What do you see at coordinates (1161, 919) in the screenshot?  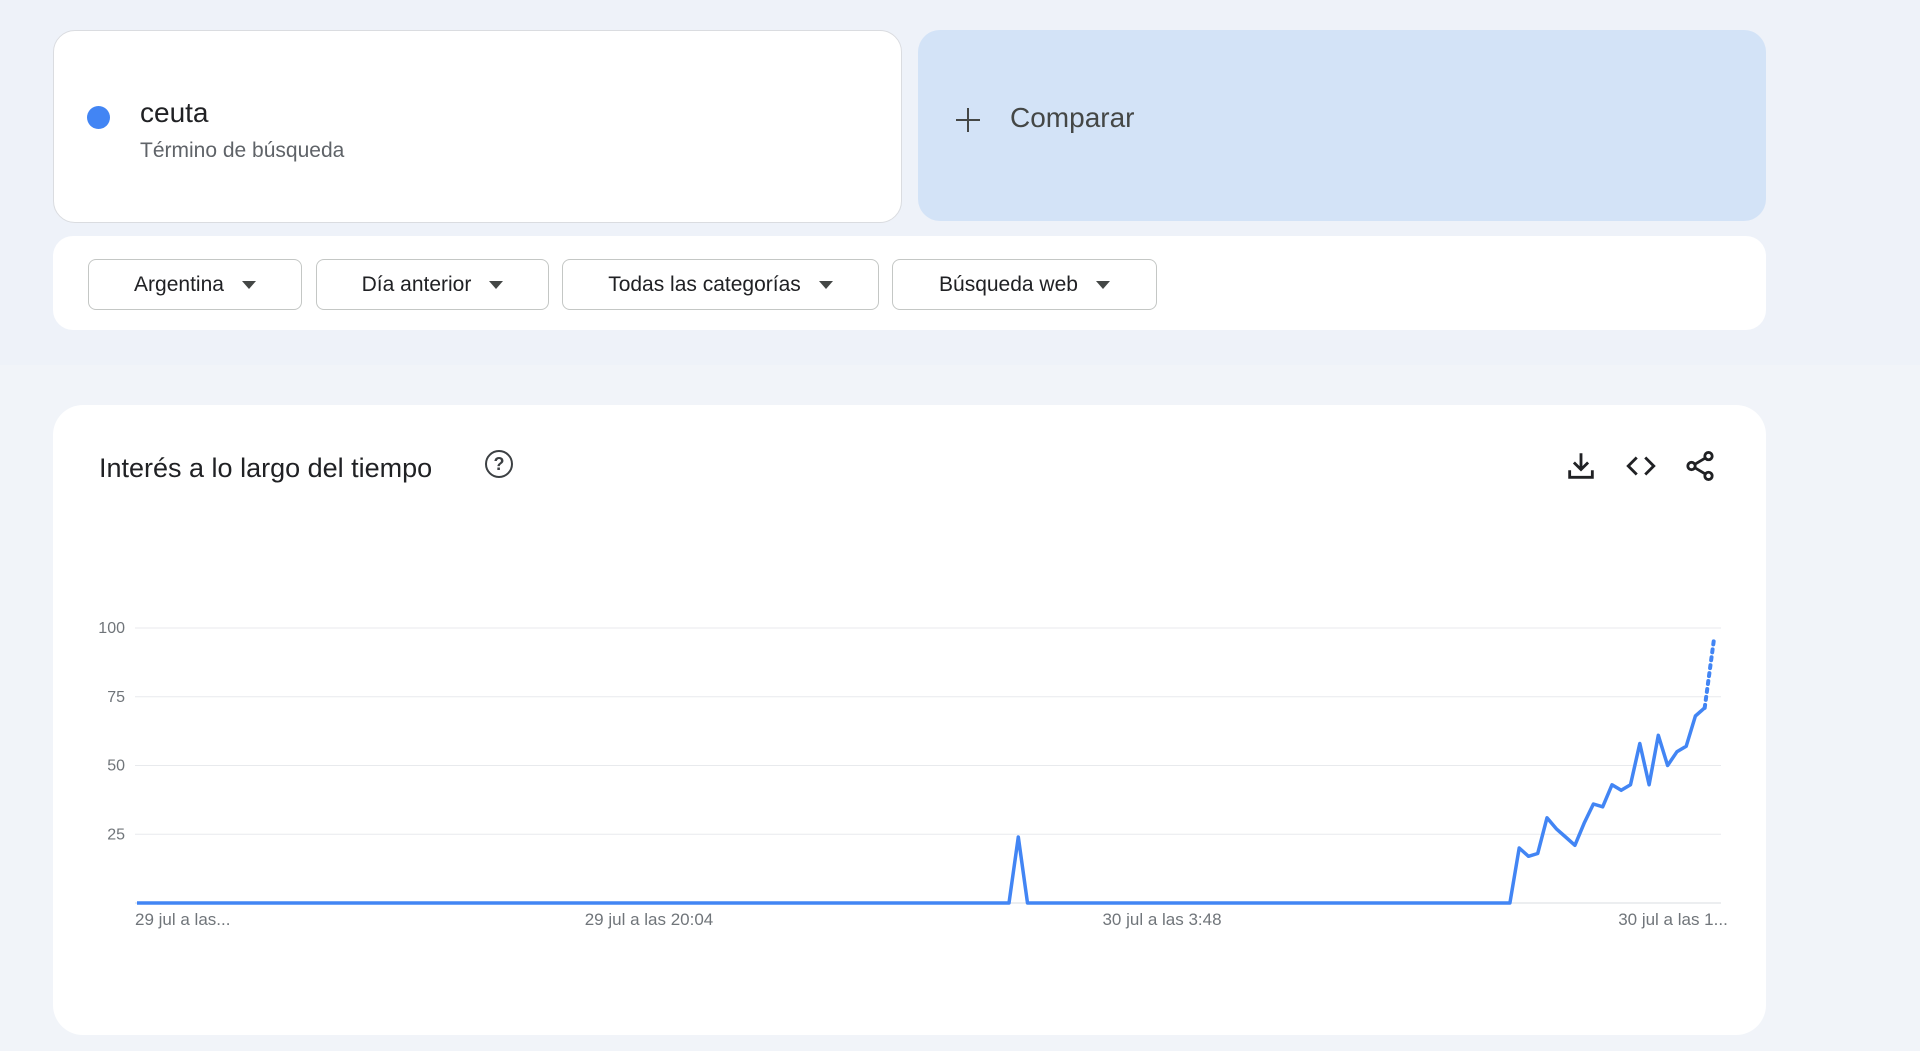 I see `x-tick-label: 30 jul a las 3:48` at bounding box center [1161, 919].